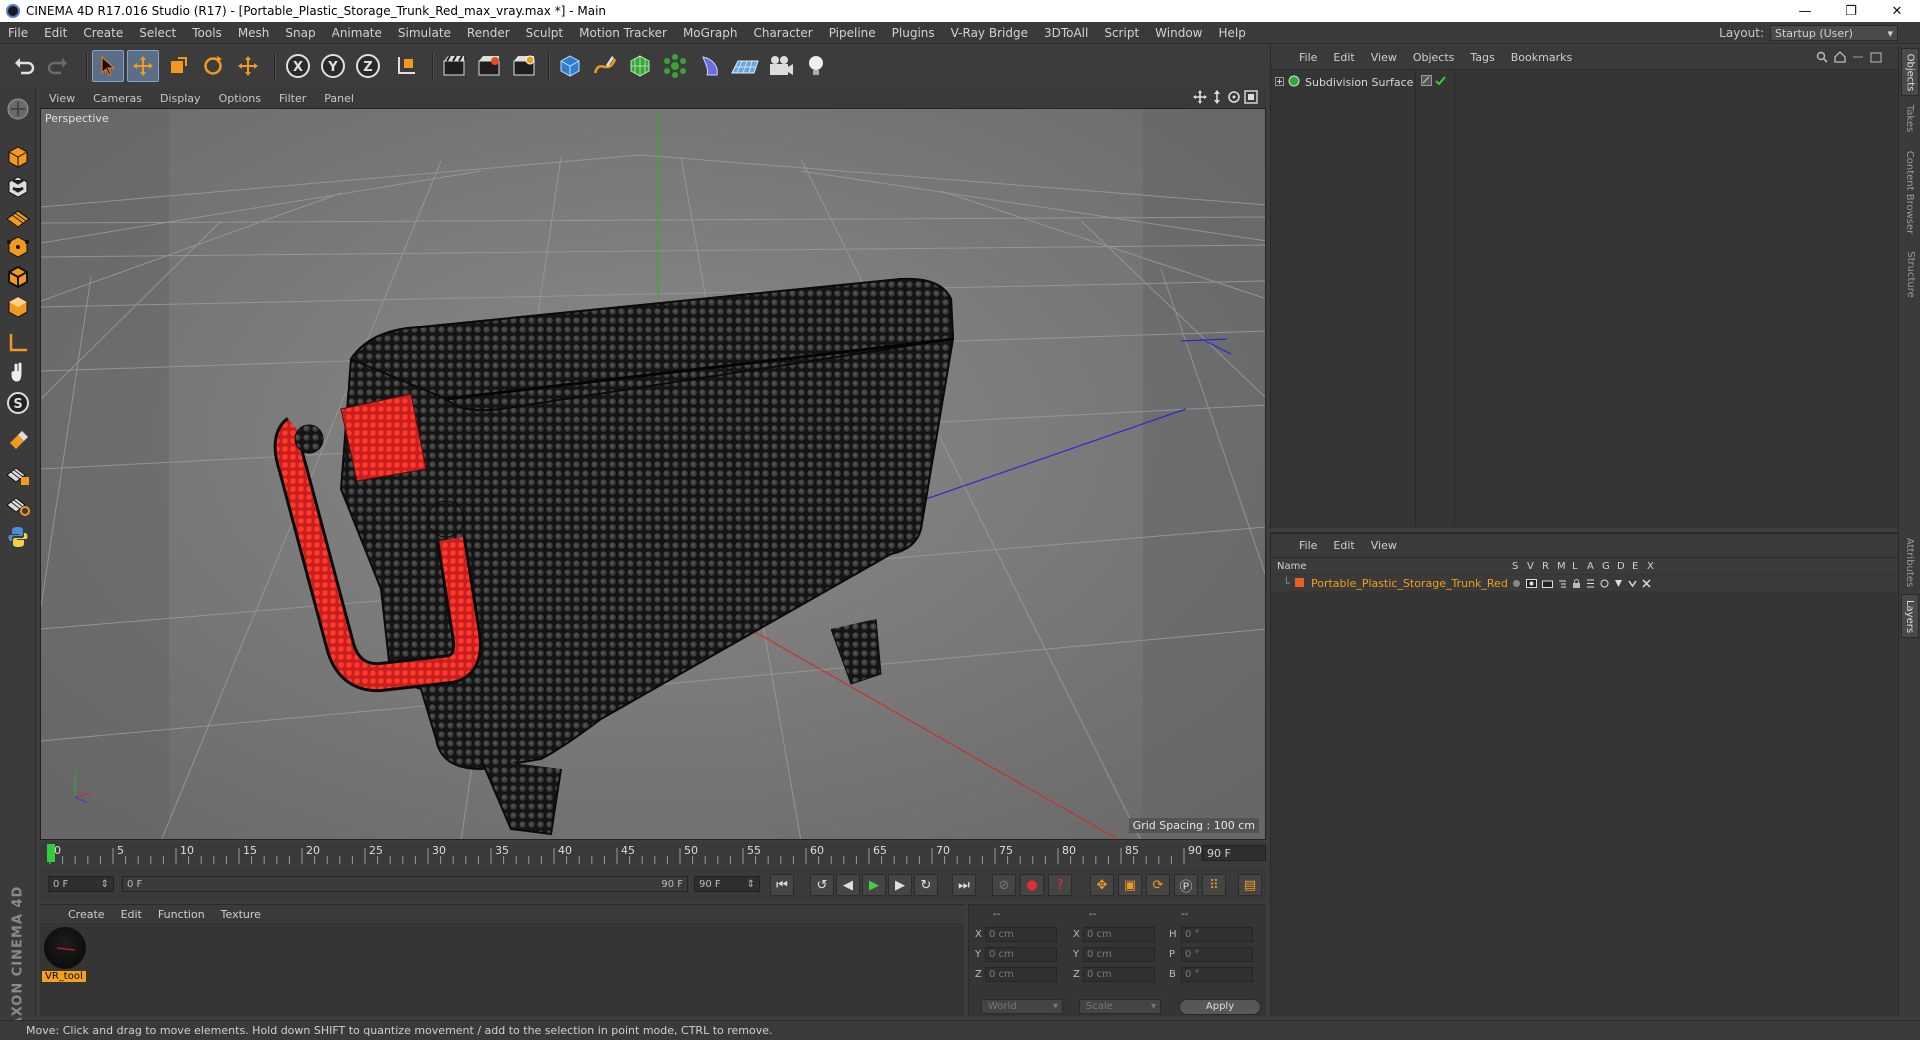 The image size is (1920, 1040). Describe the element at coordinates (1343, 545) in the screenshot. I see `layers-menu-edit: Edit` at that location.